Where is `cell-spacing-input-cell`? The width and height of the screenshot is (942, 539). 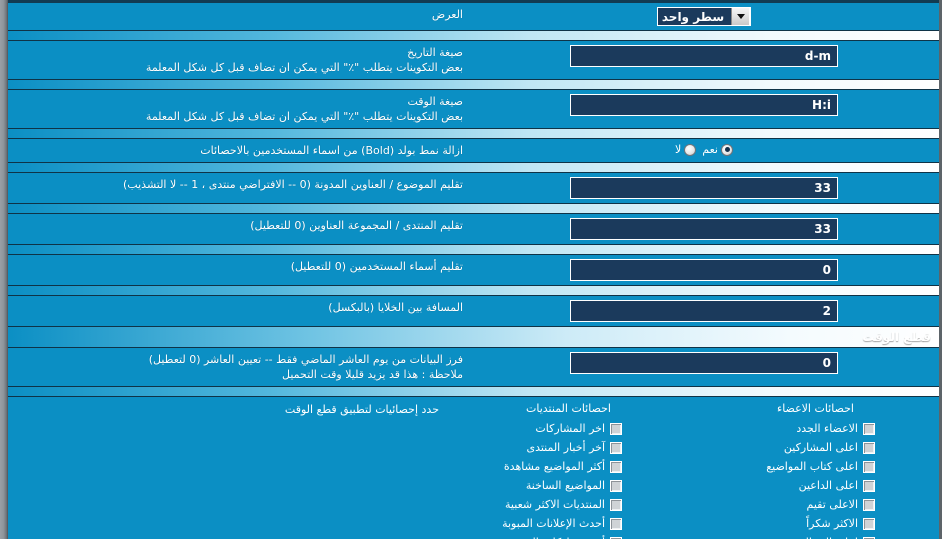
cell-spacing-input-cell is located at coordinates (704, 311).